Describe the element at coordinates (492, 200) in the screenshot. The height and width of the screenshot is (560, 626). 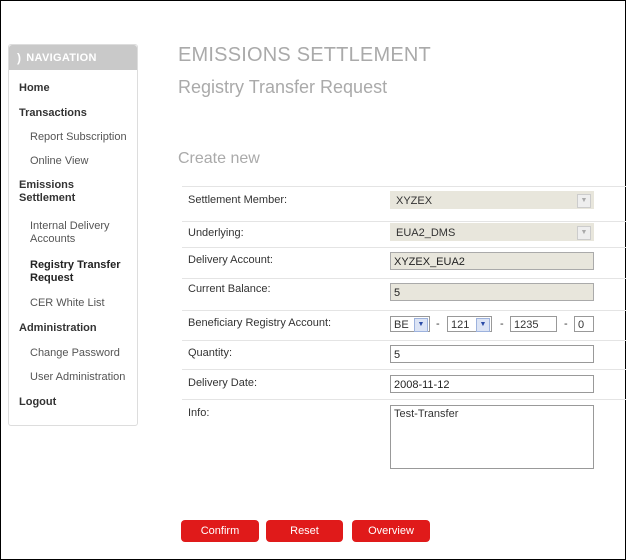
I see `settlement-member-select: XYZEX ▼` at that location.